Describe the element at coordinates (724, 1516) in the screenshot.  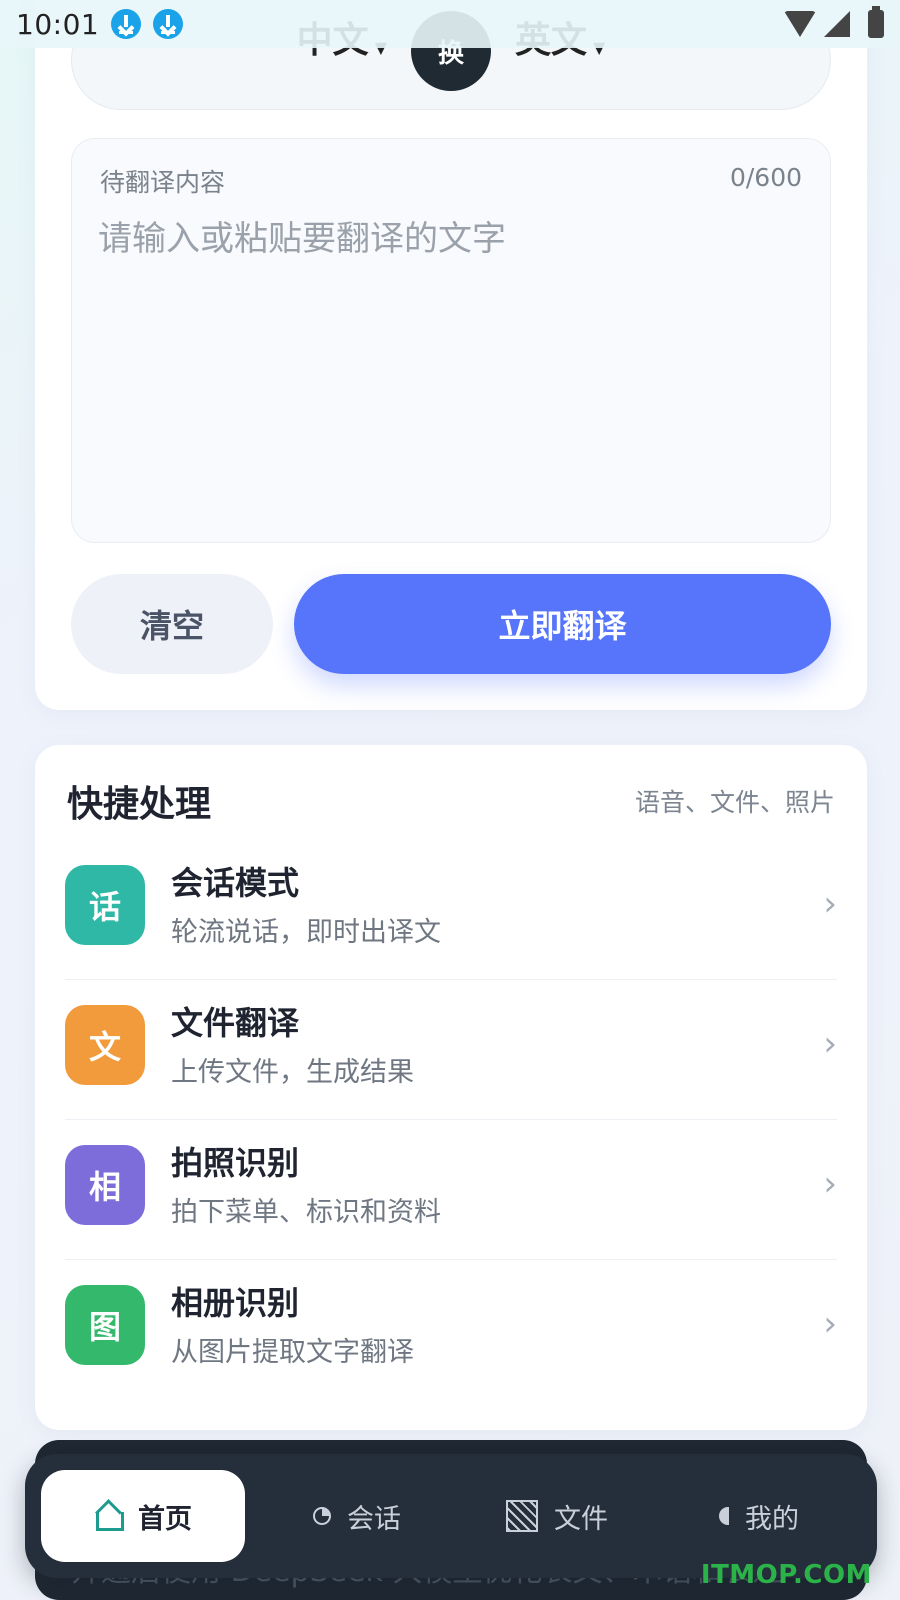
I see `profile-icon` at that location.